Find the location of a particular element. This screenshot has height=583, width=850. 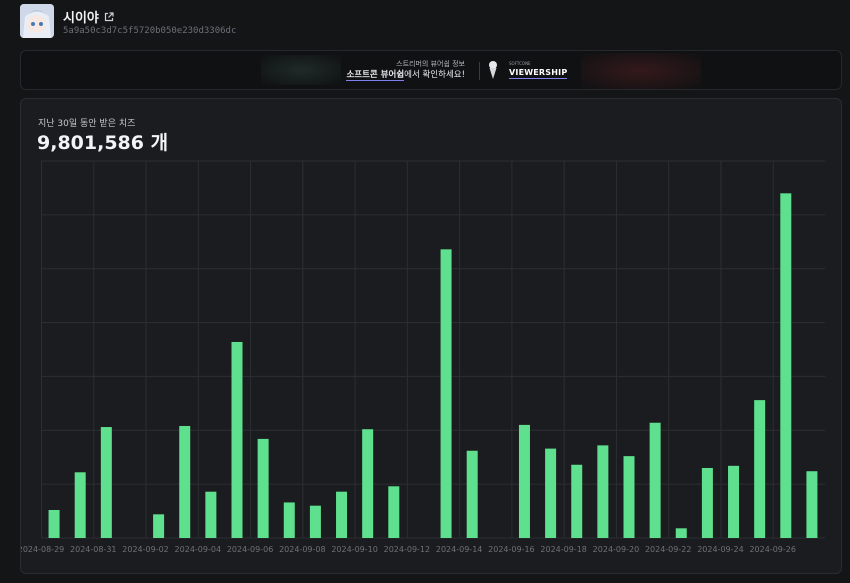

x-tick-label: 2024-08-29 is located at coordinates (42, 549).